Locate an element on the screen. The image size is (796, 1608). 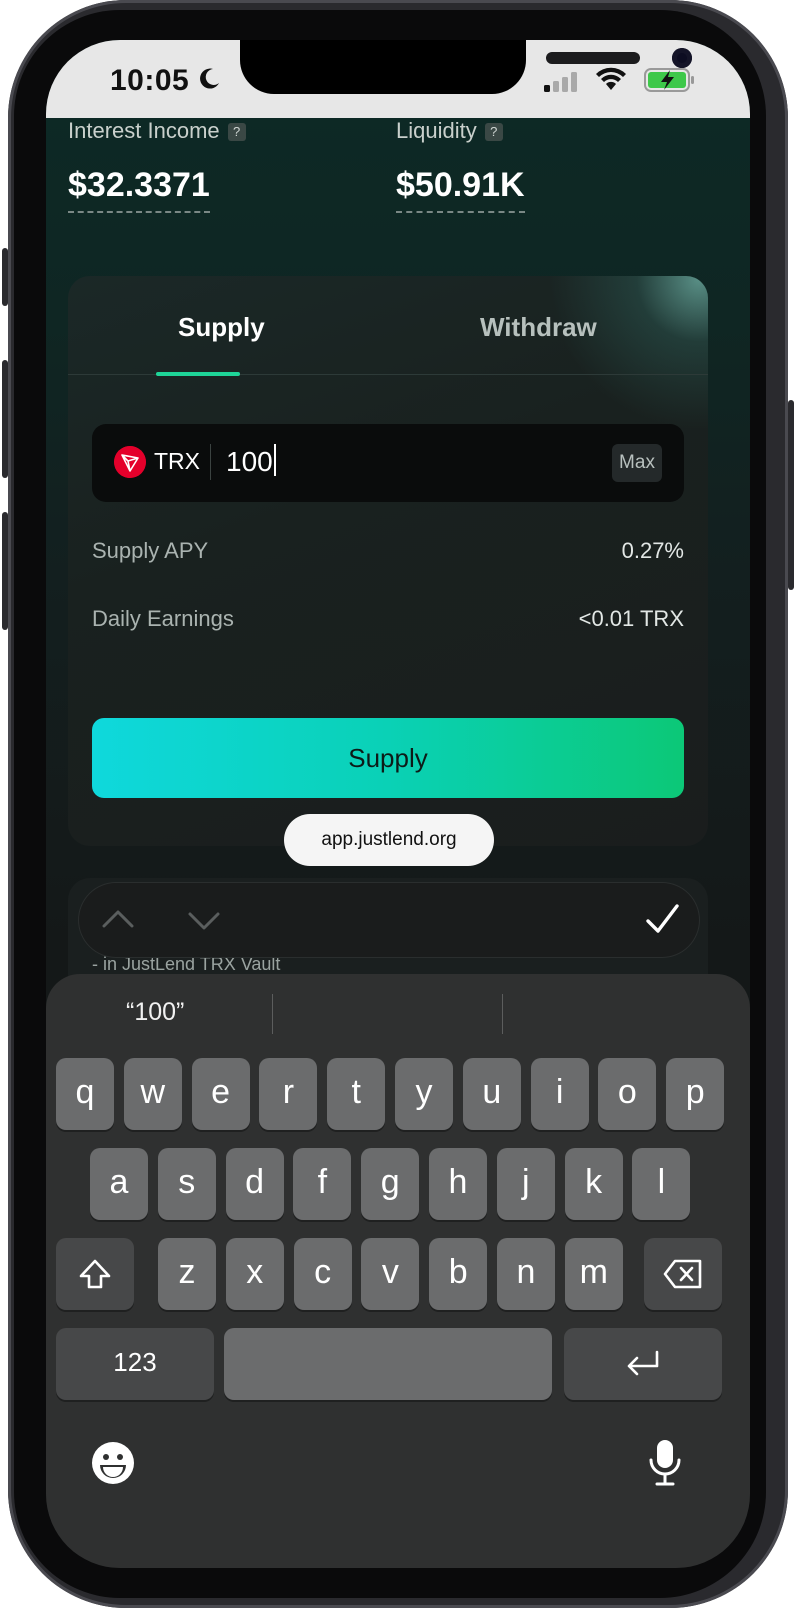
shift-key is located at coordinates (95, 1274).